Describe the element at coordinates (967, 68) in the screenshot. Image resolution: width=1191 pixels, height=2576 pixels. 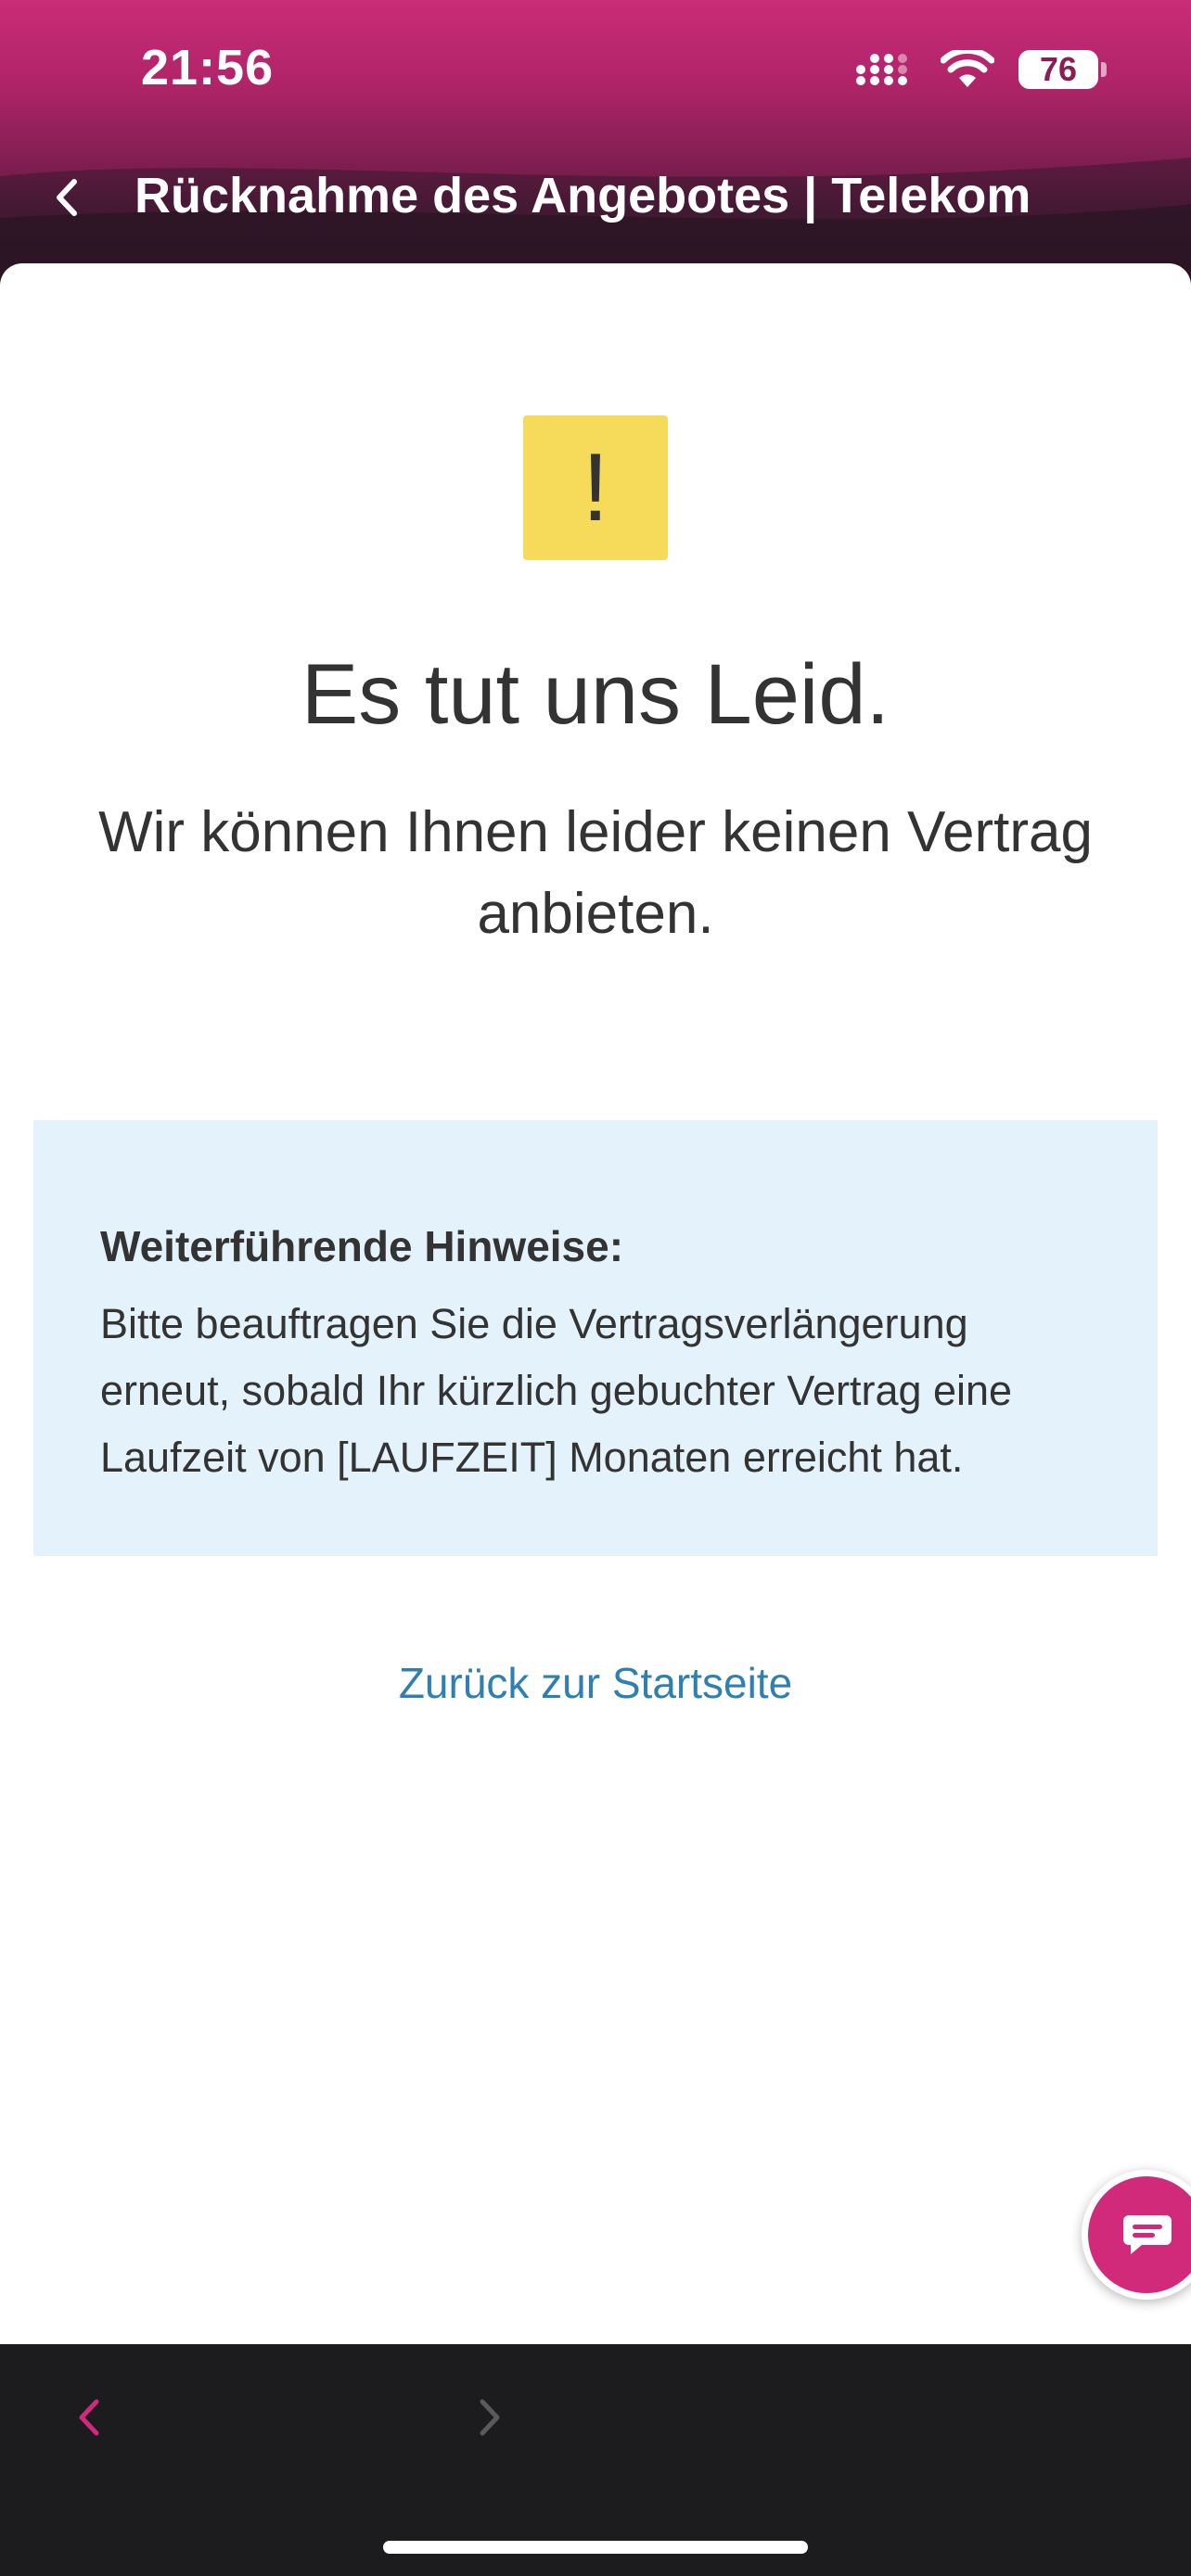
I see `wifi-icon` at that location.